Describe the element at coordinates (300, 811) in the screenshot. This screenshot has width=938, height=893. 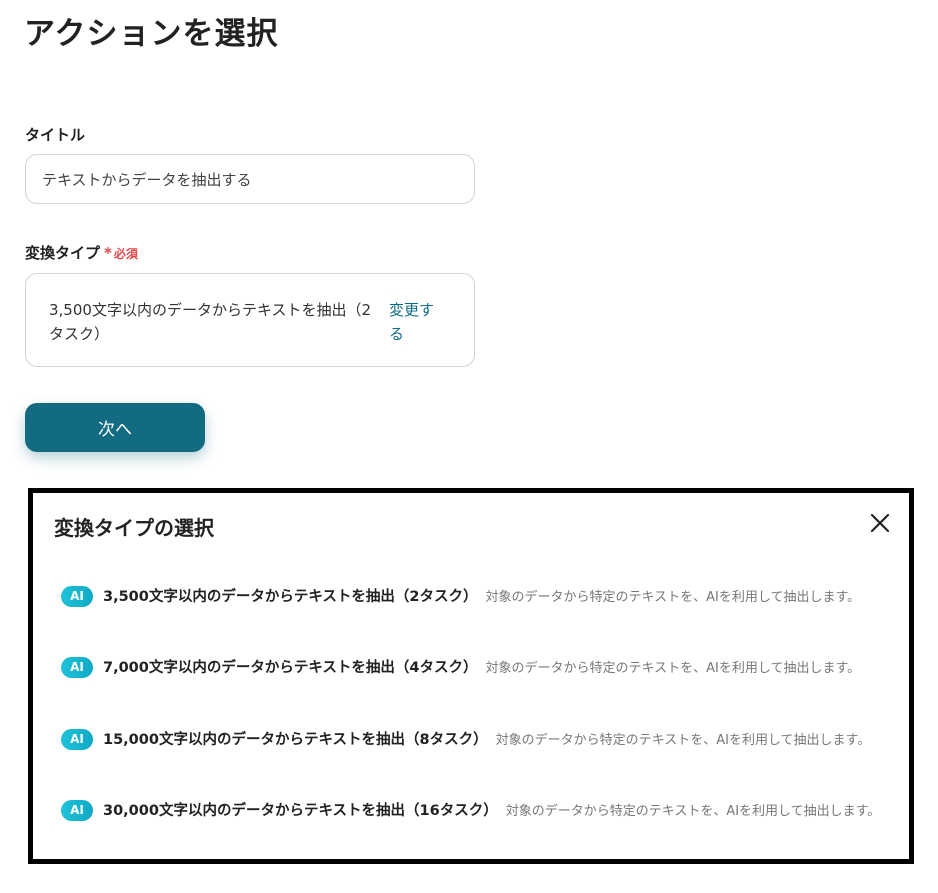
I see `option-title: 30,000文字以内のデータからテキストを抽出（16タスク）` at that location.